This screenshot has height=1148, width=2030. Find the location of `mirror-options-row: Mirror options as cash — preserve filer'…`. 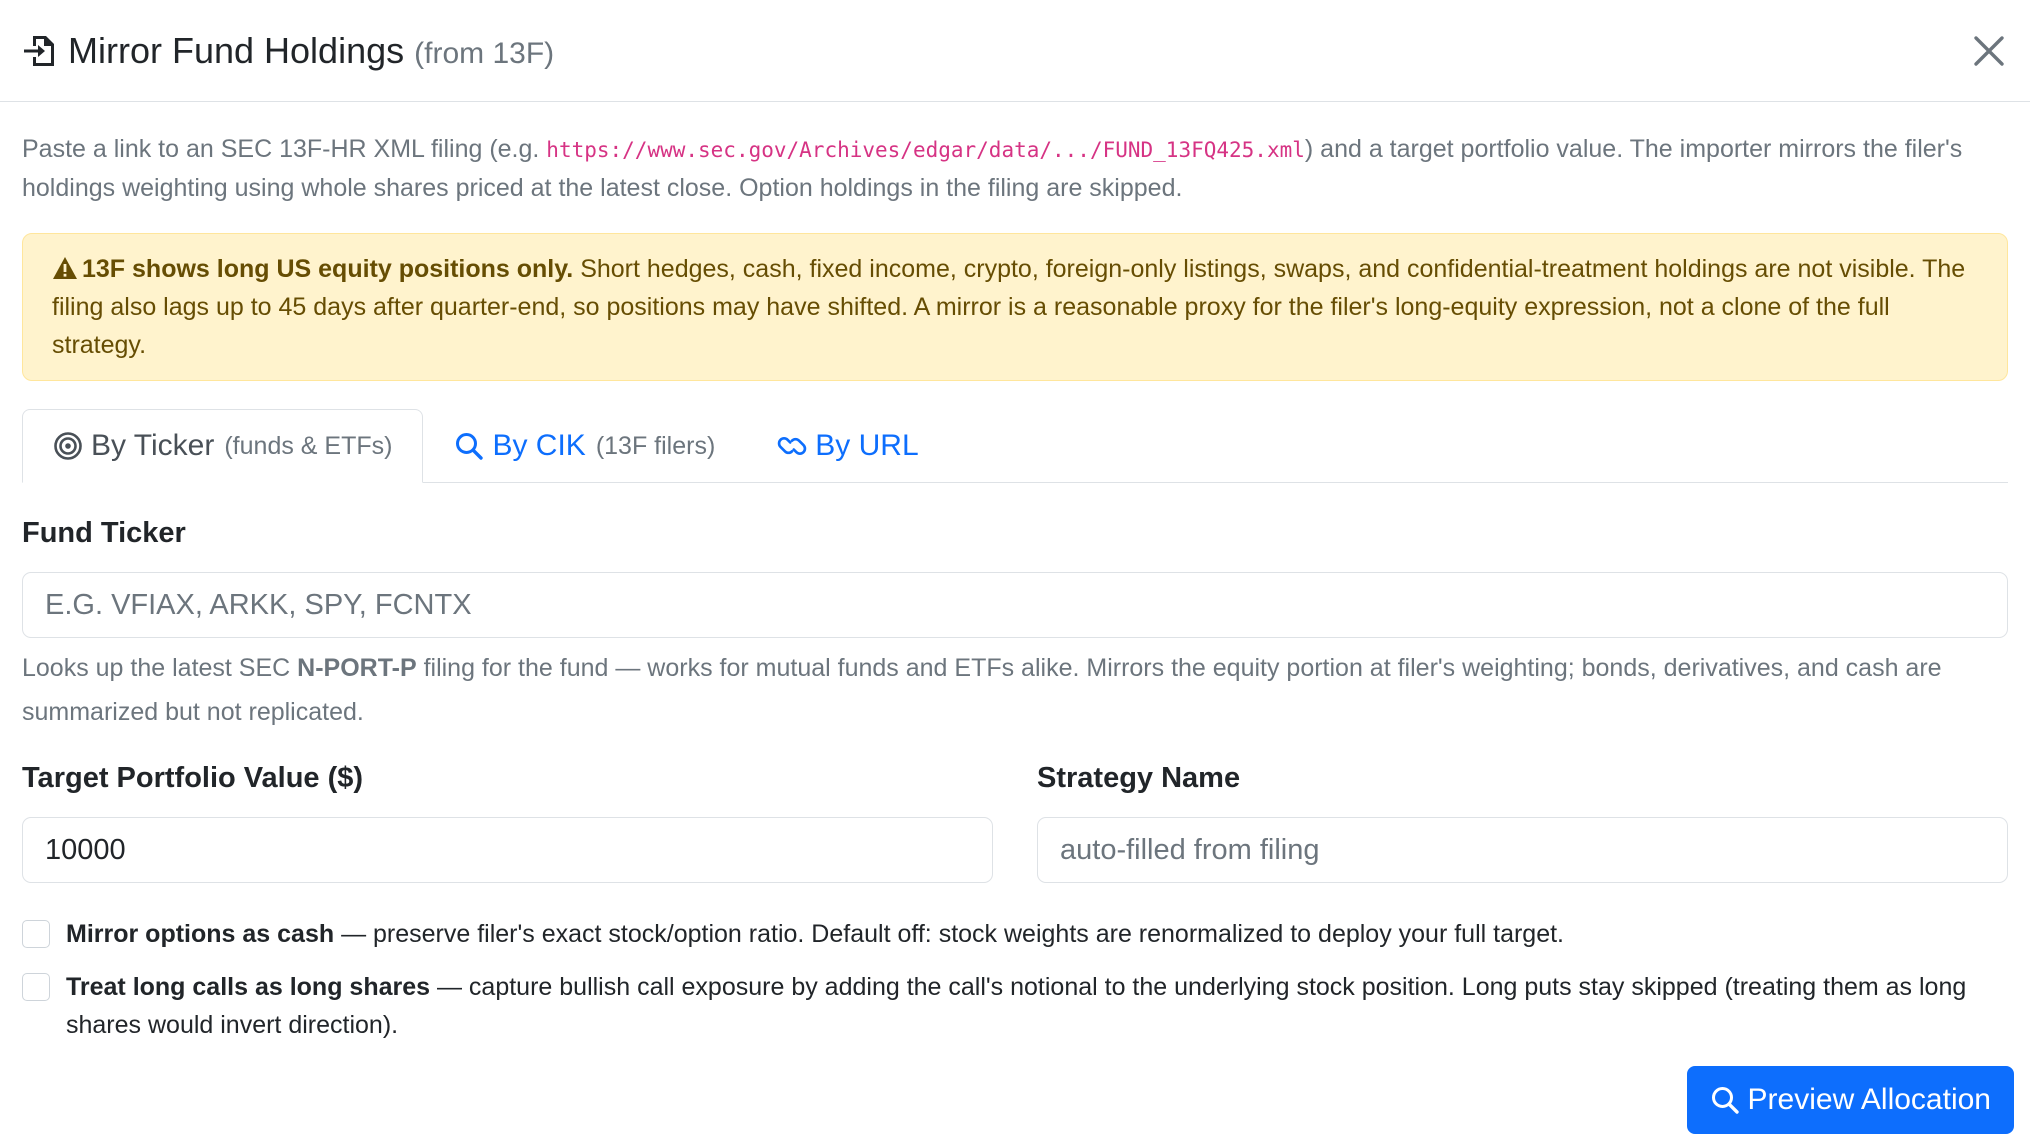

mirror-options-row: Mirror options as cash — preserve filer'… is located at coordinates (1015, 934).